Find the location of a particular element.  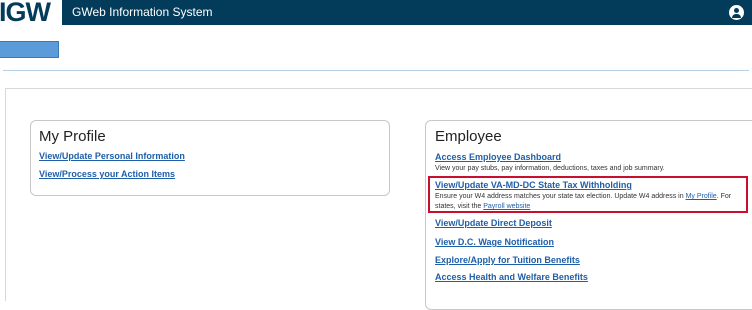

tax-description-line2: states, visit the Payroll website is located at coordinates (482, 206).